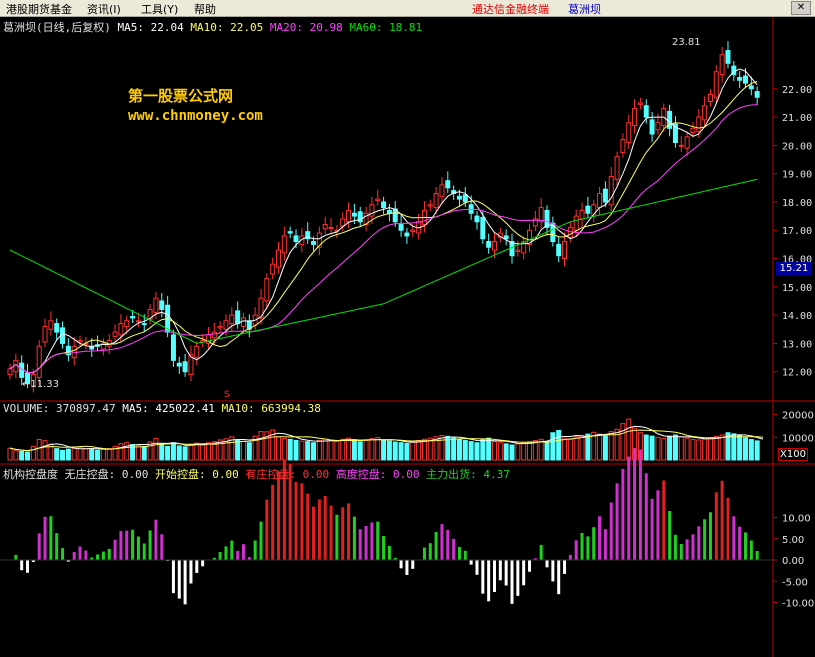 Image resolution: width=815 pixels, height=657 pixels. What do you see at coordinates (797, 344) in the screenshot?
I see `y-tick-label: 13.00` at bounding box center [797, 344].